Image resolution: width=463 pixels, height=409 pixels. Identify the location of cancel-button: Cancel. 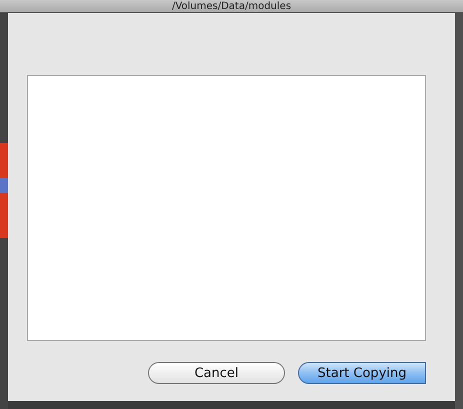
(216, 373).